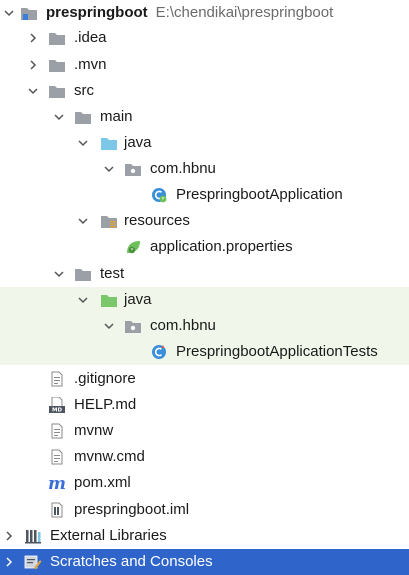 This screenshot has height=575, width=409. Describe the element at coordinates (204, 221) in the screenshot. I see `tree-node-resources: resources` at that location.